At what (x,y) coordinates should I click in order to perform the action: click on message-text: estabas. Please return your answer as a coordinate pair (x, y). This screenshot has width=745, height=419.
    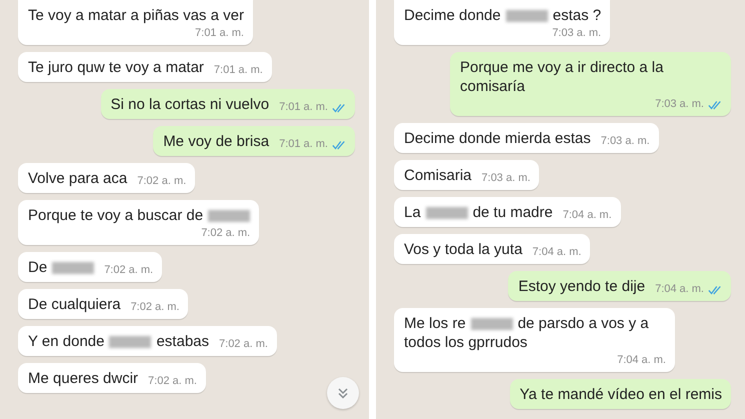
    Looking at the image, I should click on (183, 341).